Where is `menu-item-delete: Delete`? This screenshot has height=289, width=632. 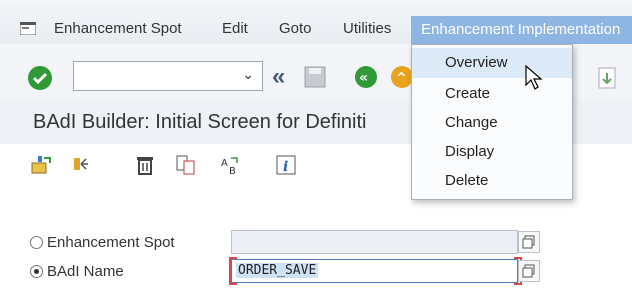
menu-item-delete: Delete is located at coordinates (492, 181).